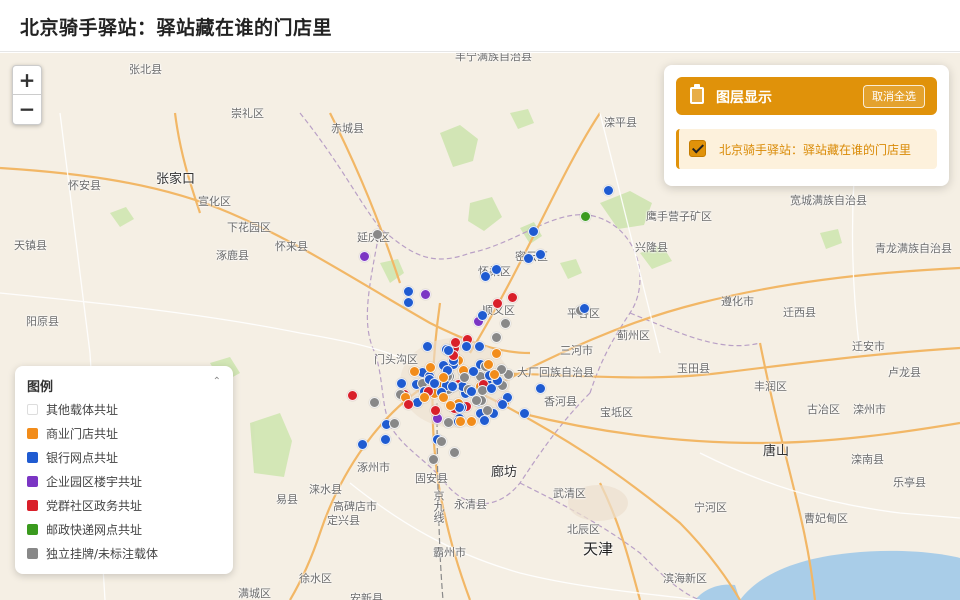  I want to click on map-label: 天镇县, so click(30, 245).